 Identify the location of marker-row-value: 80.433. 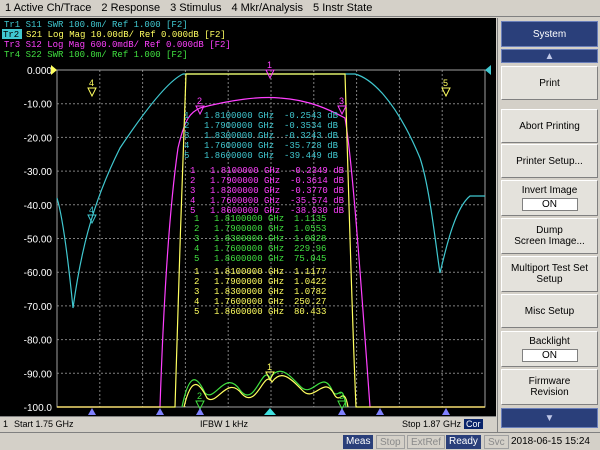
(310, 312).